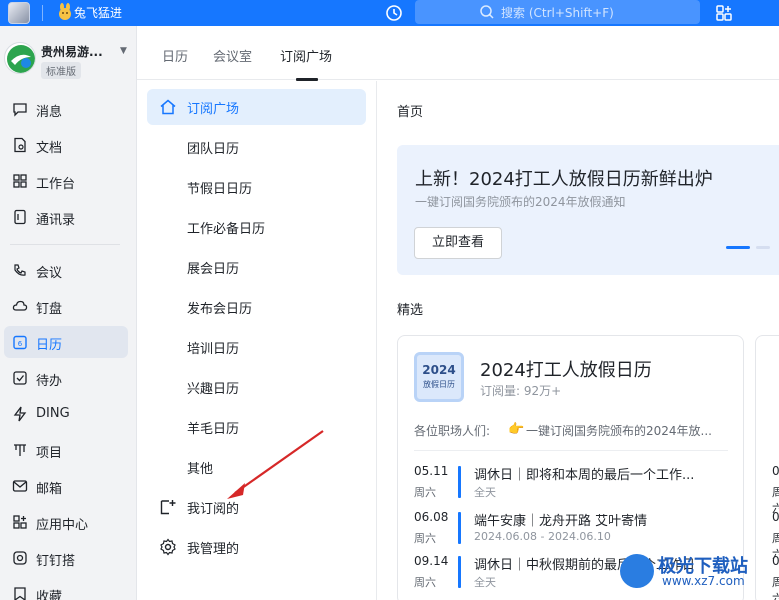 This screenshot has width=779, height=600. Describe the element at coordinates (65, 244) in the screenshot. I see `nav-divider` at that location.